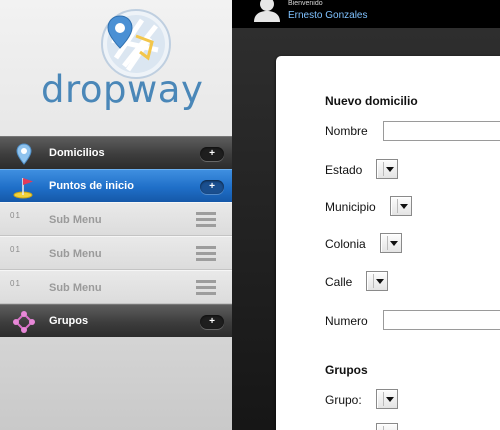 This screenshot has height=430, width=500. Describe the element at coordinates (116, 152) in the screenshot. I see `menu-item-domicilios: Domicilios +` at that location.